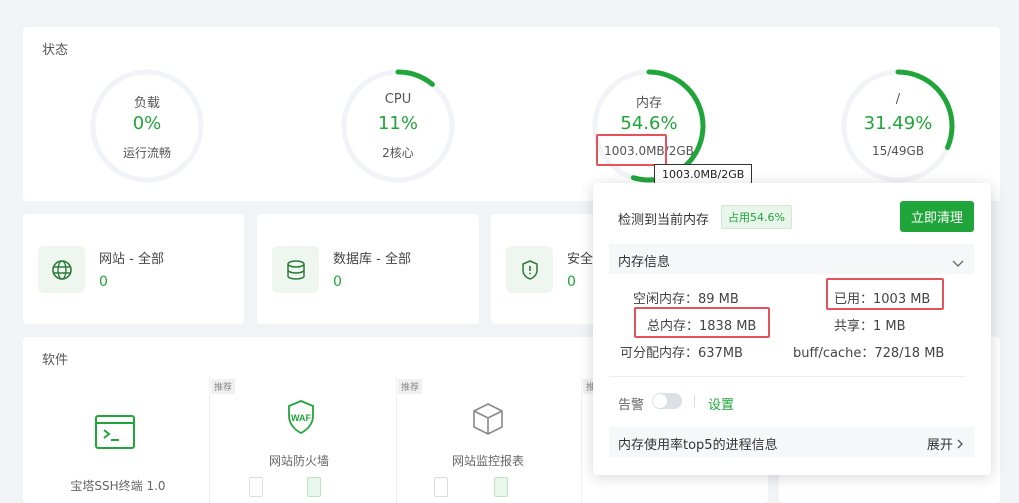  I want to click on software-name: 网站监控报表, so click(487, 461).